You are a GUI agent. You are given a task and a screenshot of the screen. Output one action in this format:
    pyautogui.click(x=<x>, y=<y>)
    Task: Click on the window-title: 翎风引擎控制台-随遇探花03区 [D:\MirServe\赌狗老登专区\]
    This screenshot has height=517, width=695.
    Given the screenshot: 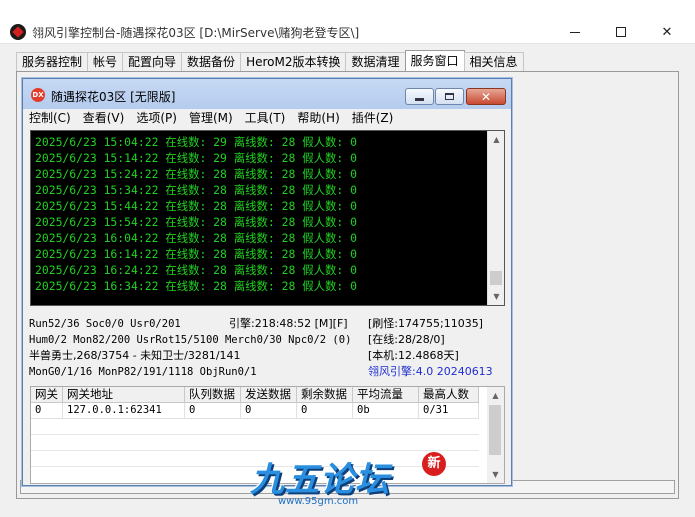 What is the action you would take?
    pyautogui.click(x=196, y=33)
    